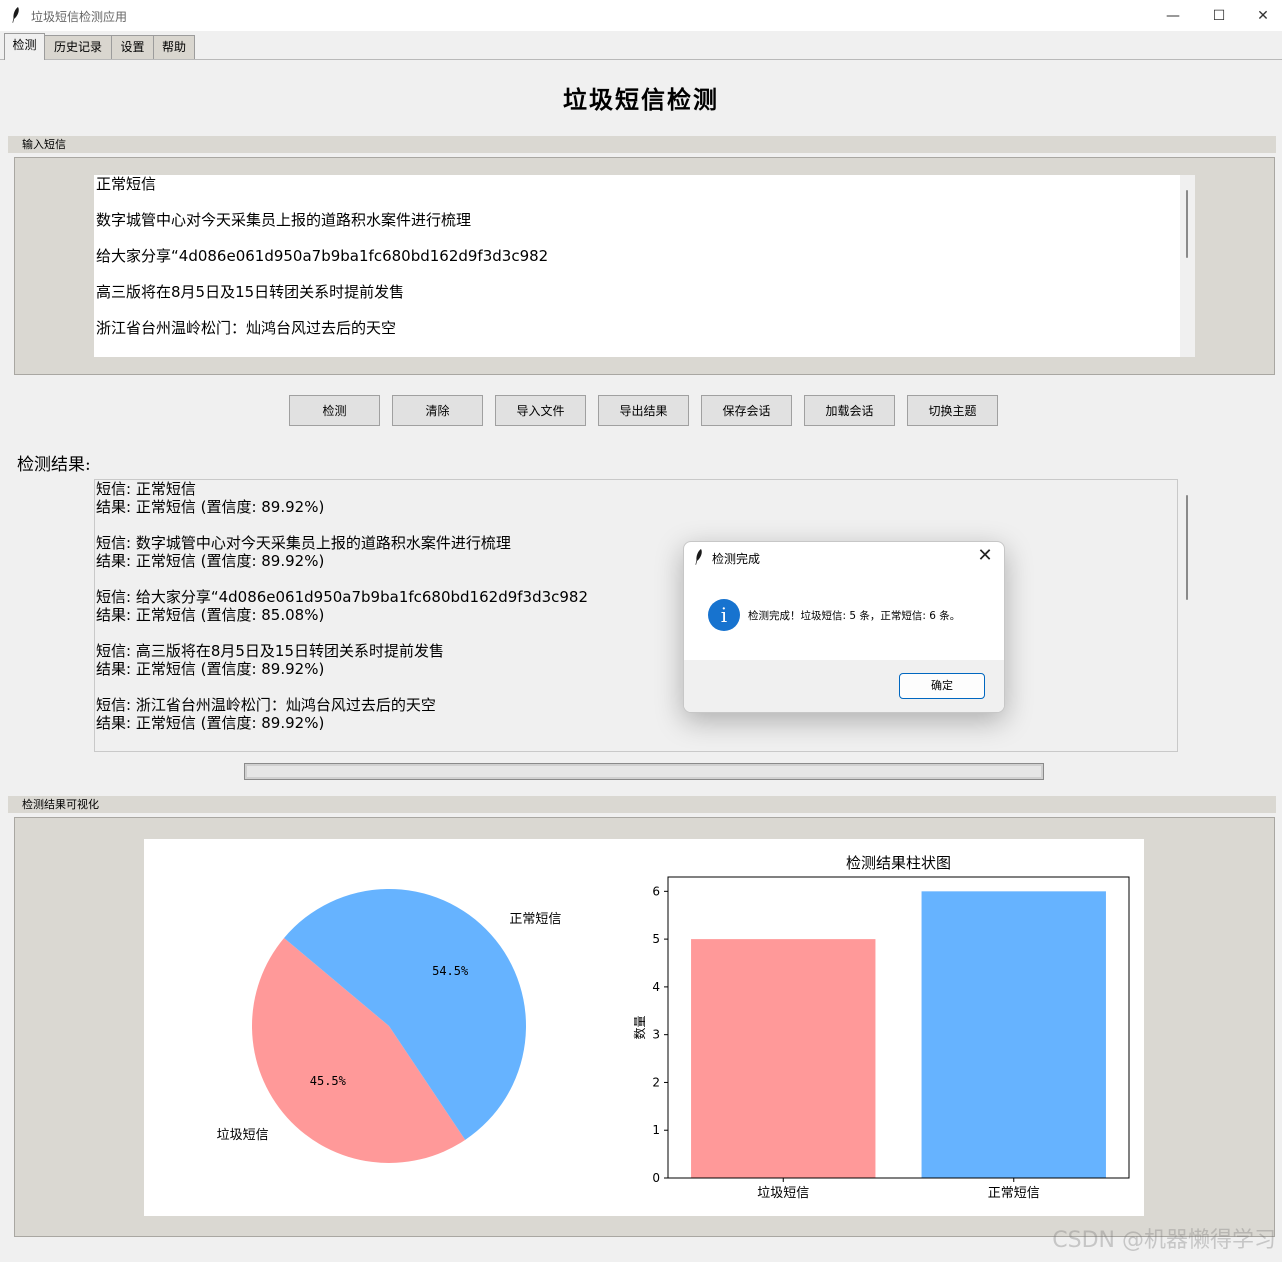 This screenshot has height=1262, width=1282. Describe the element at coordinates (641, 100) in the screenshot. I see `page-title: 垃圾短信检测` at that location.